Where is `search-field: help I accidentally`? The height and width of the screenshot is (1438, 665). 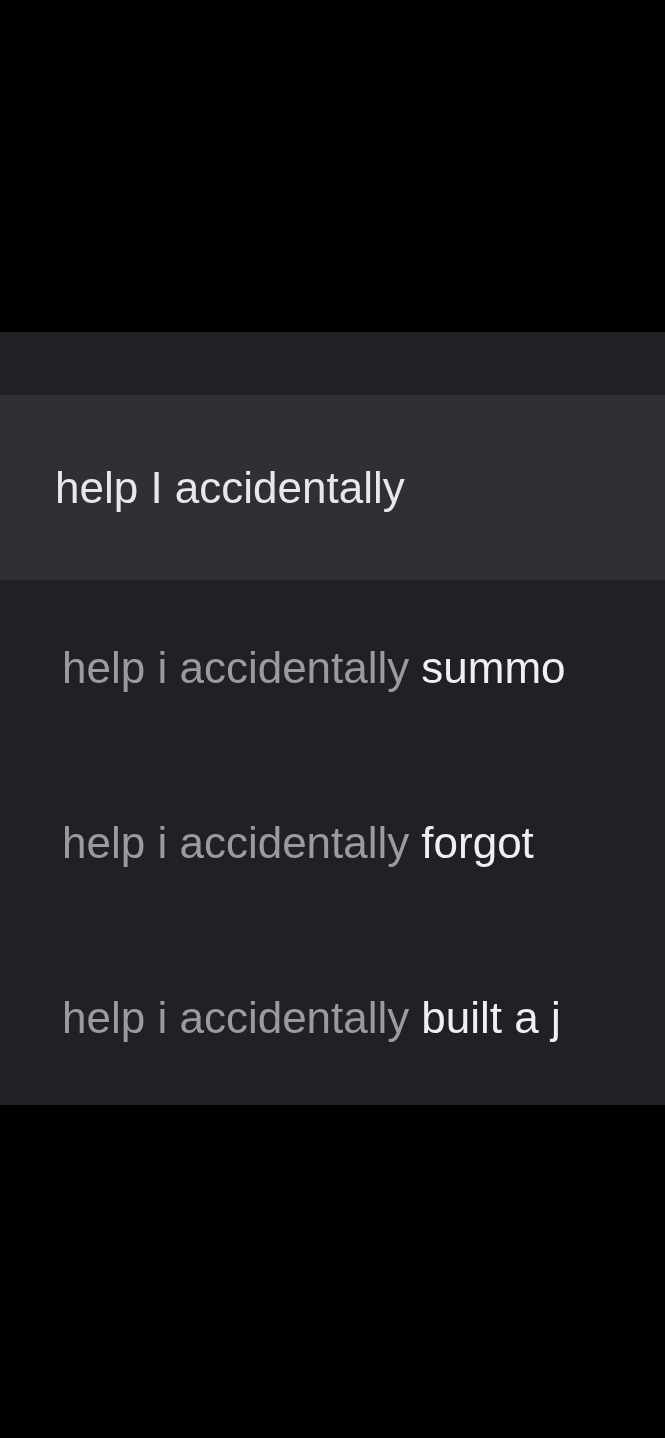 search-field: help I accidentally is located at coordinates (332, 487).